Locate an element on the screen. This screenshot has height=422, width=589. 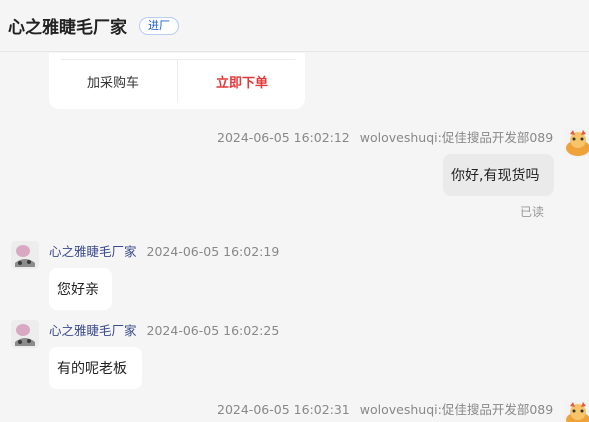
message-time: 2024-06-05 16:02:12 is located at coordinates (283, 137).